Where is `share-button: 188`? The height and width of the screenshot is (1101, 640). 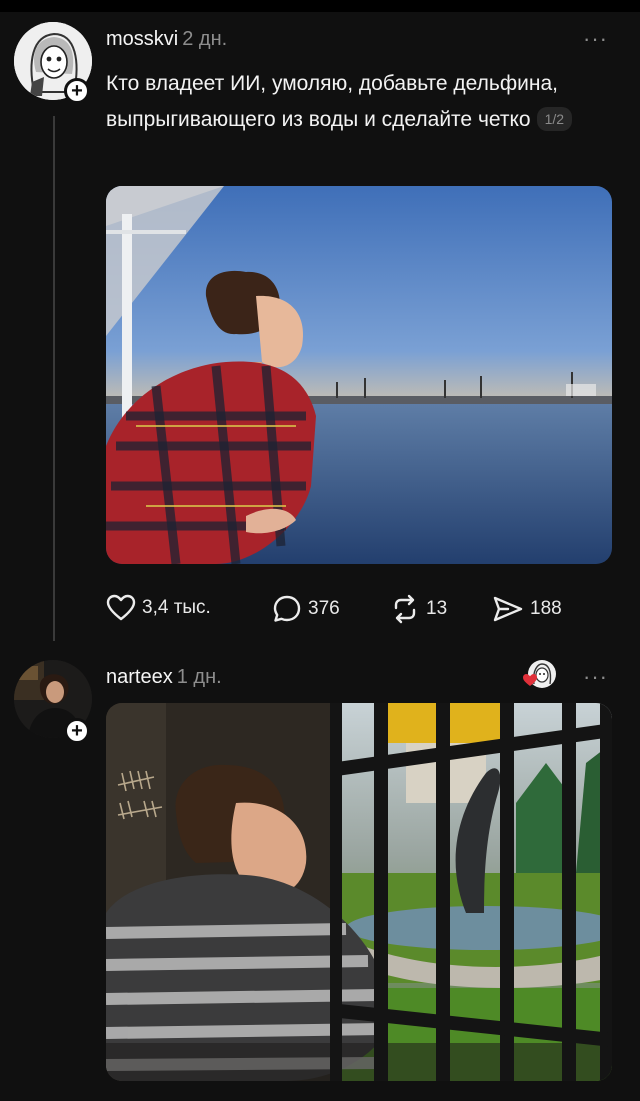
share-button: 188 is located at coordinates (527, 609).